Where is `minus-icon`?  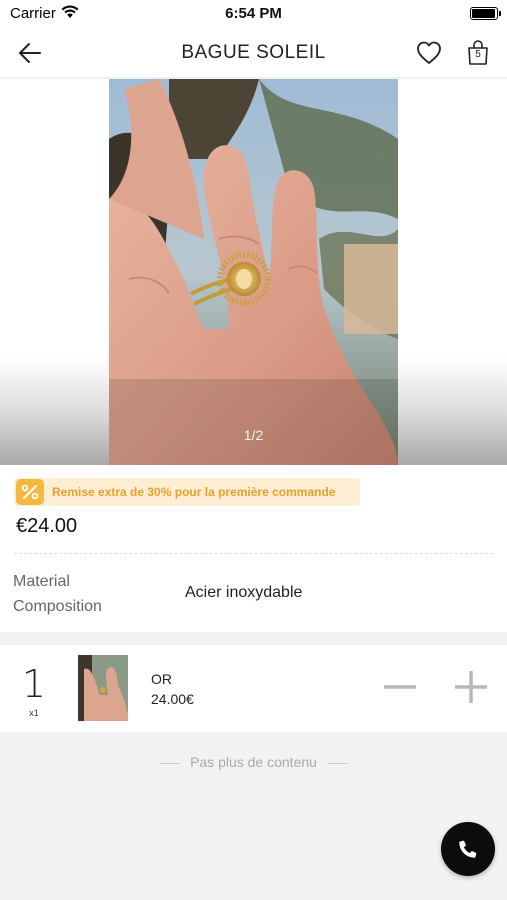 minus-icon is located at coordinates (400, 687).